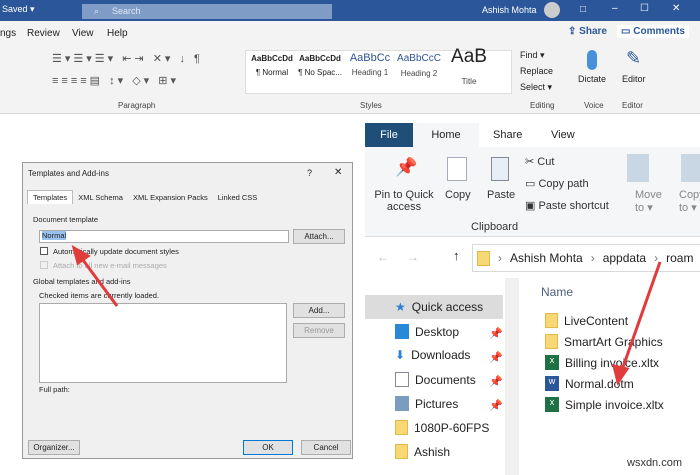 The image size is (700, 475). Describe the element at coordinates (98, 281) in the screenshot. I see `arrow-to-checkbox` at that location.